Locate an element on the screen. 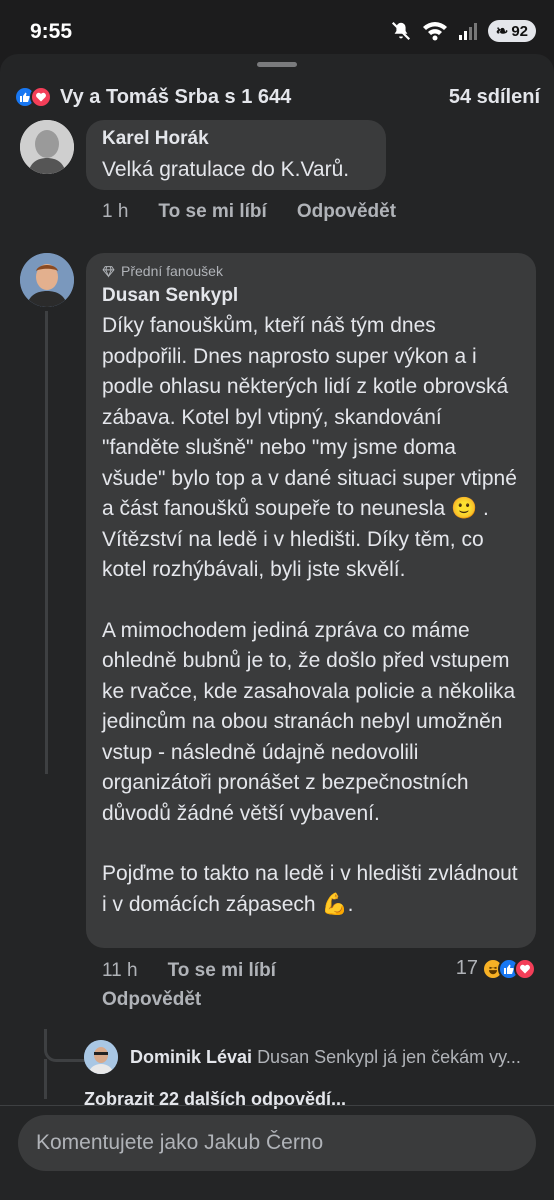 This screenshot has height=1200, width=554. top-fan-label: Přední fanoušek is located at coordinates (172, 271).